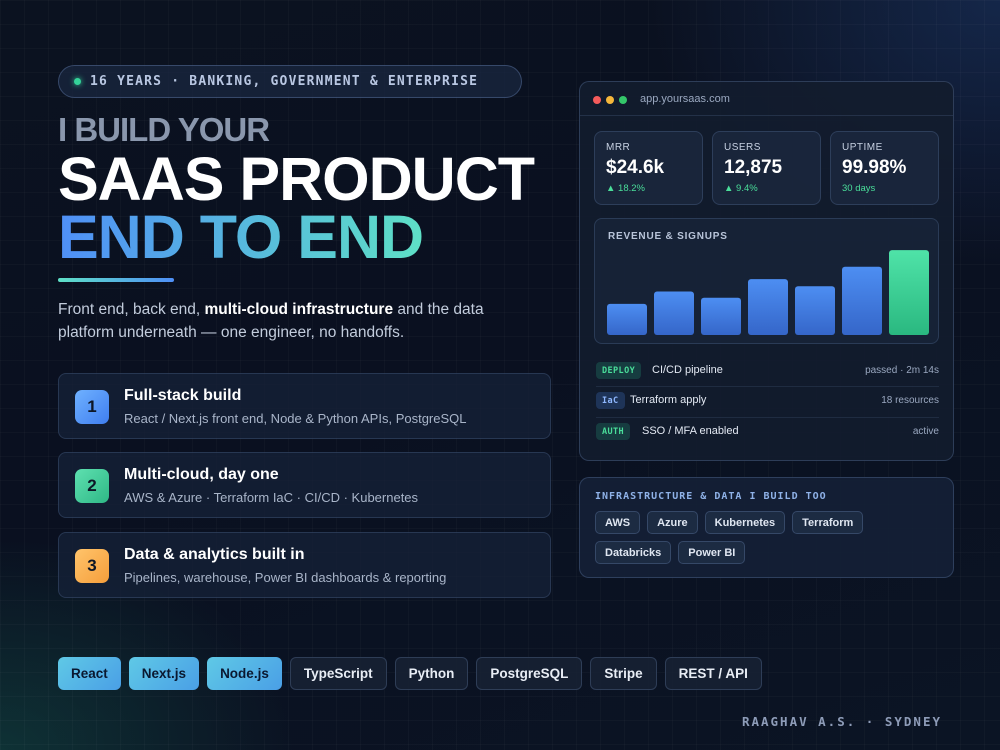  I want to click on infra-tag-kubernetes: Kubernetes, so click(745, 522).